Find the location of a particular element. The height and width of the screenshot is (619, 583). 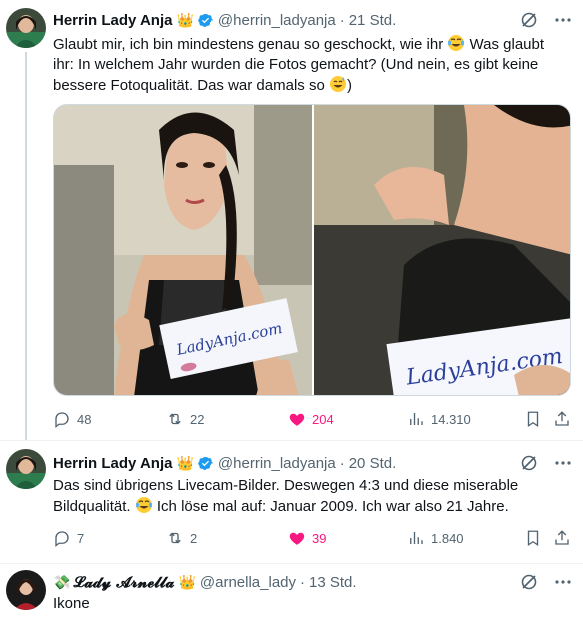

reply-count: 48 is located at coordinates (84, 419).